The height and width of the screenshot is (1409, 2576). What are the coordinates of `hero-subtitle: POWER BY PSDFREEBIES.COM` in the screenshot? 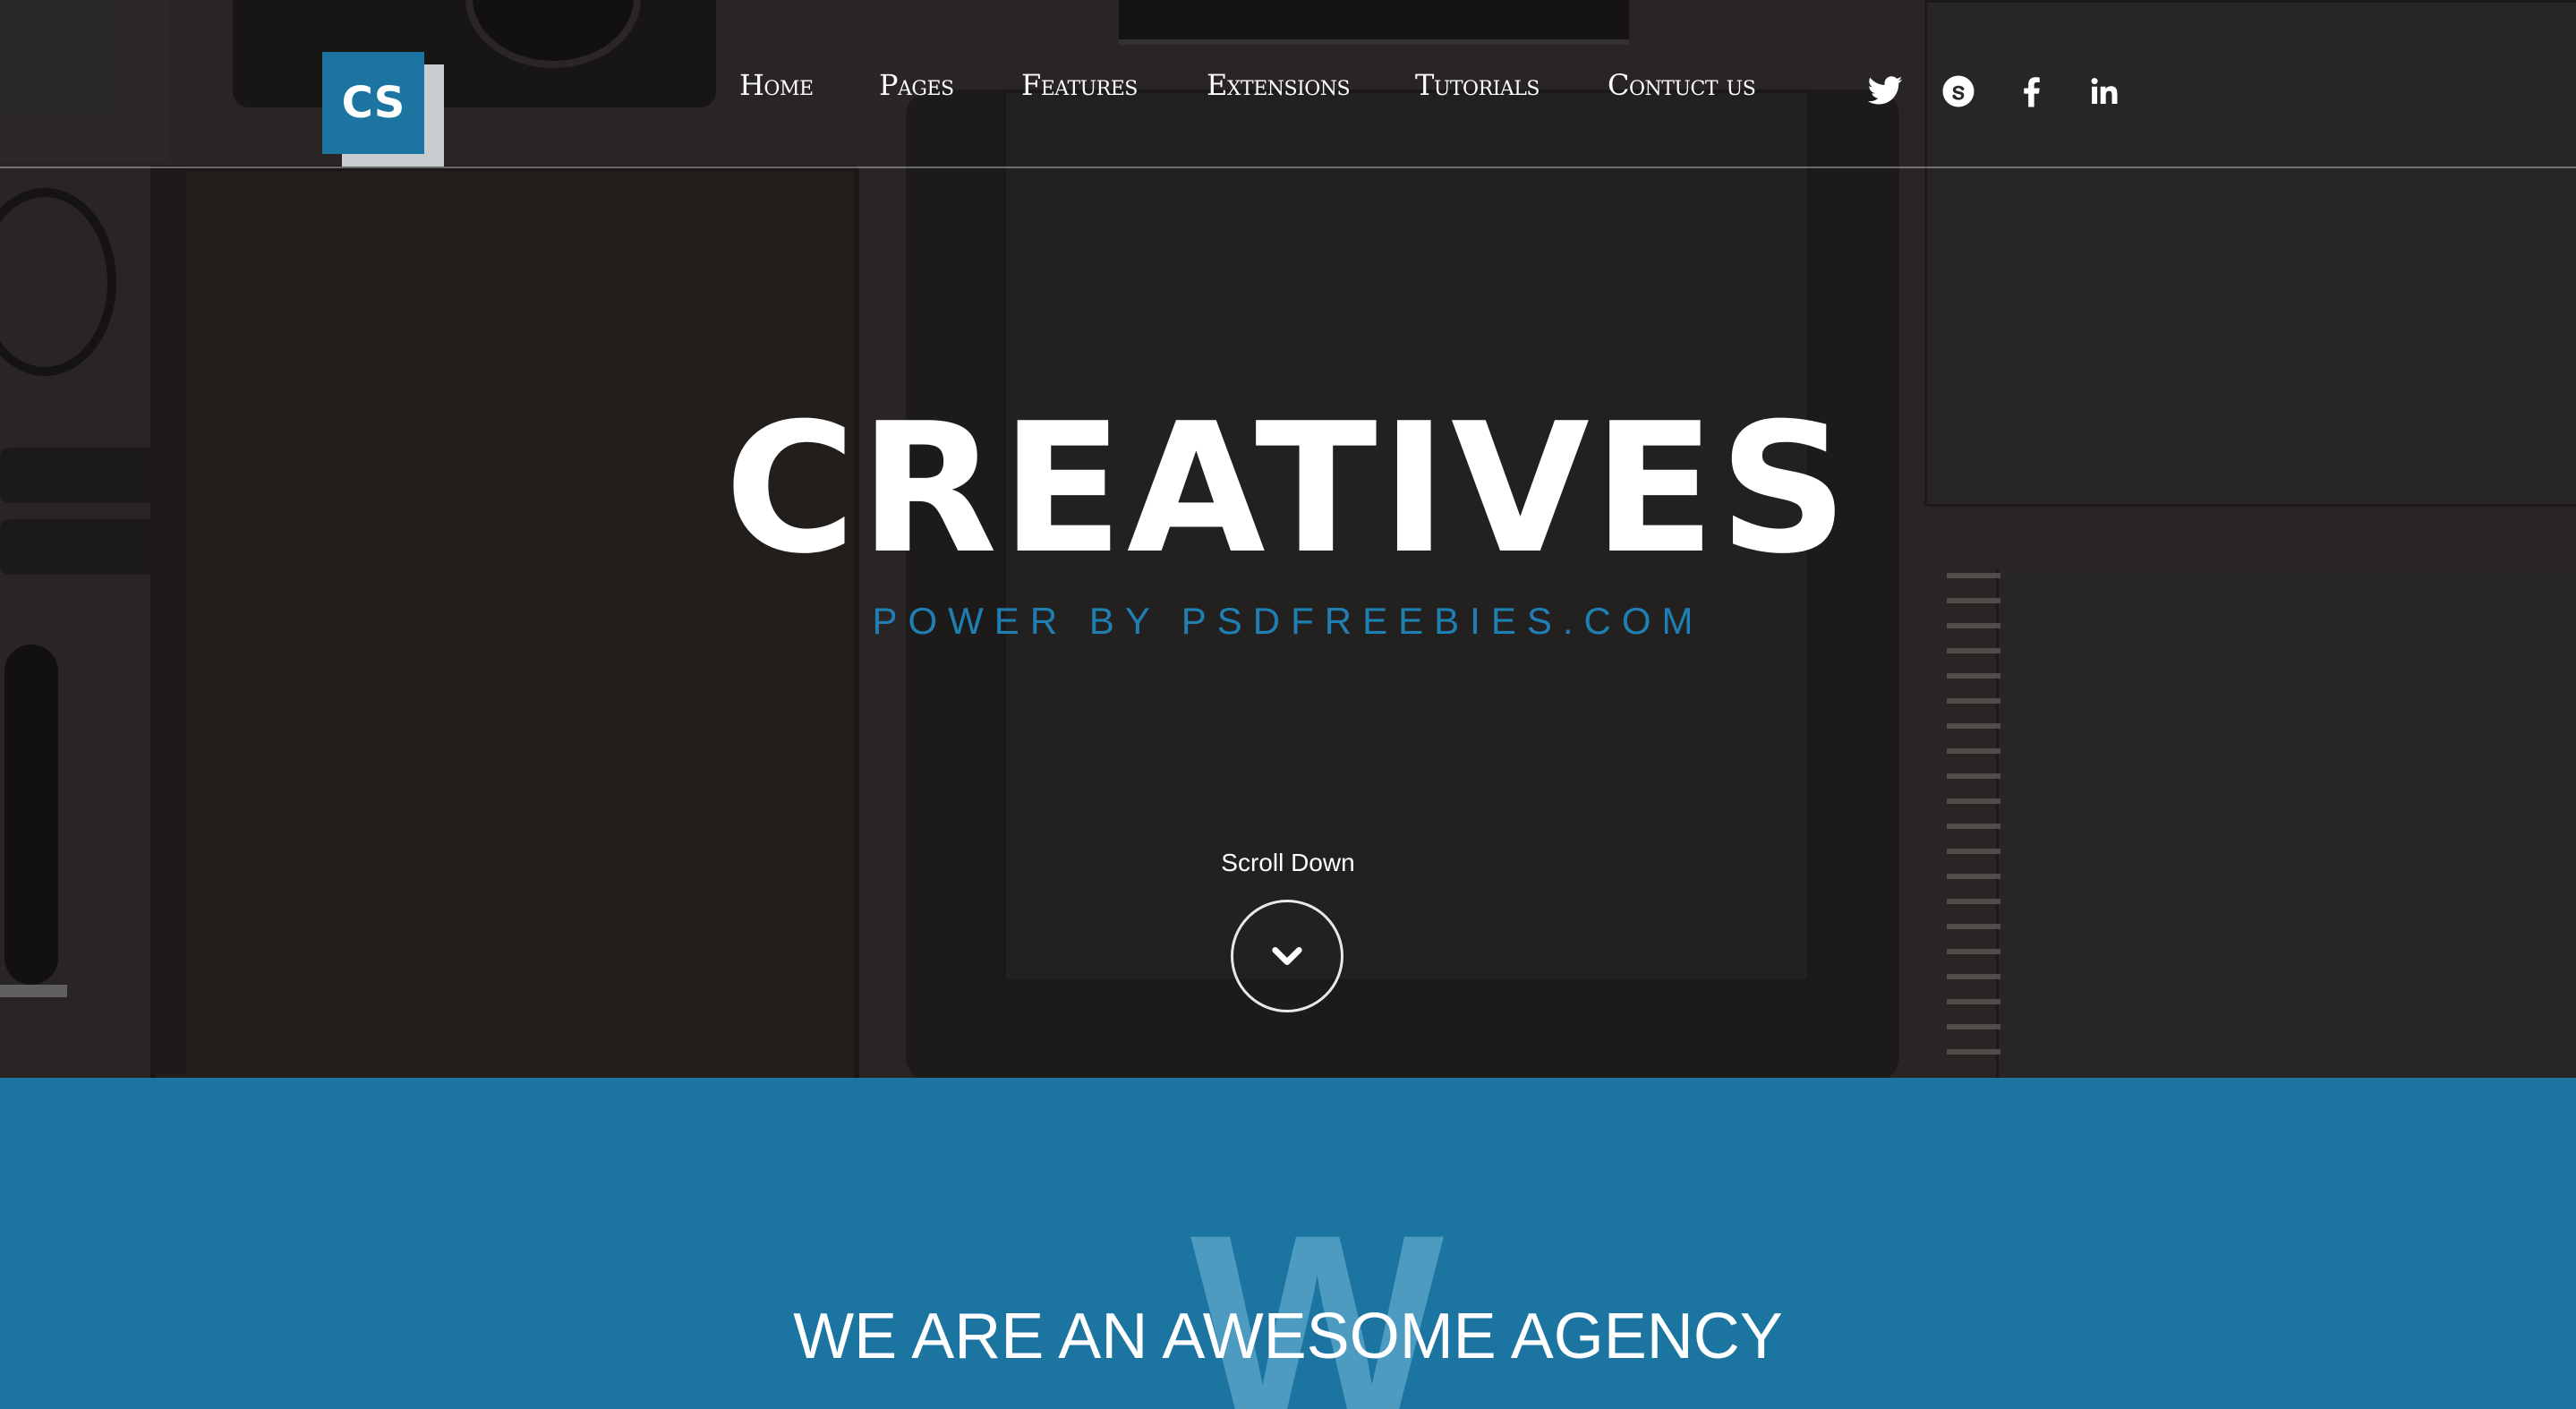 It's located at (1288, 621).